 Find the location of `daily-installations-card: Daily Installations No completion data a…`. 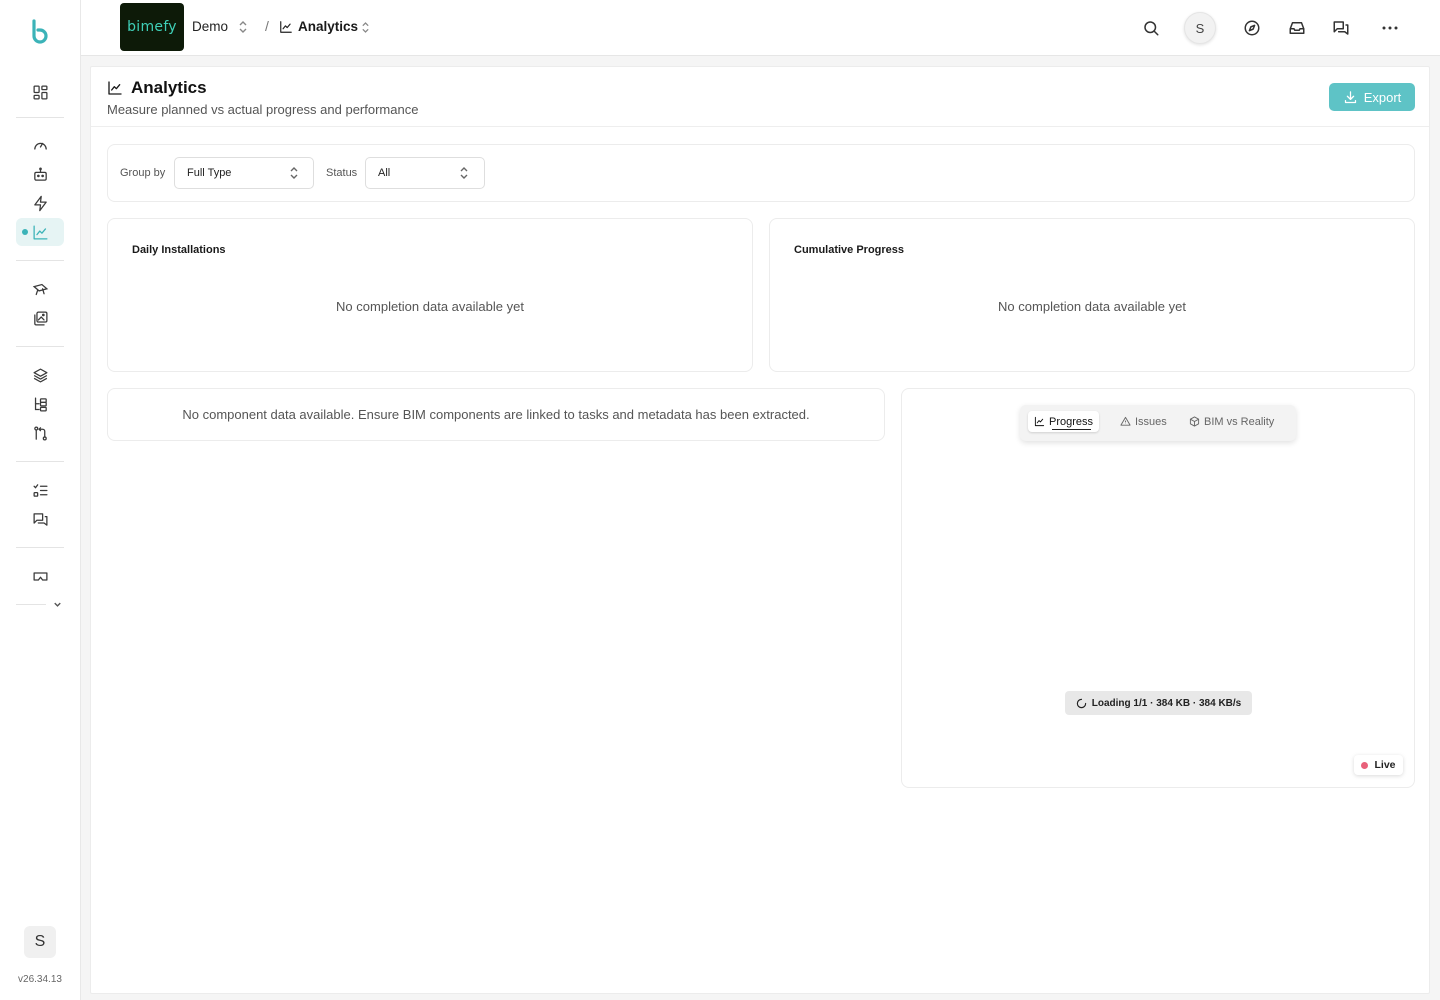

daily-installations-card: Daily Installations No completion data a… is located at coordinates (430, 295).